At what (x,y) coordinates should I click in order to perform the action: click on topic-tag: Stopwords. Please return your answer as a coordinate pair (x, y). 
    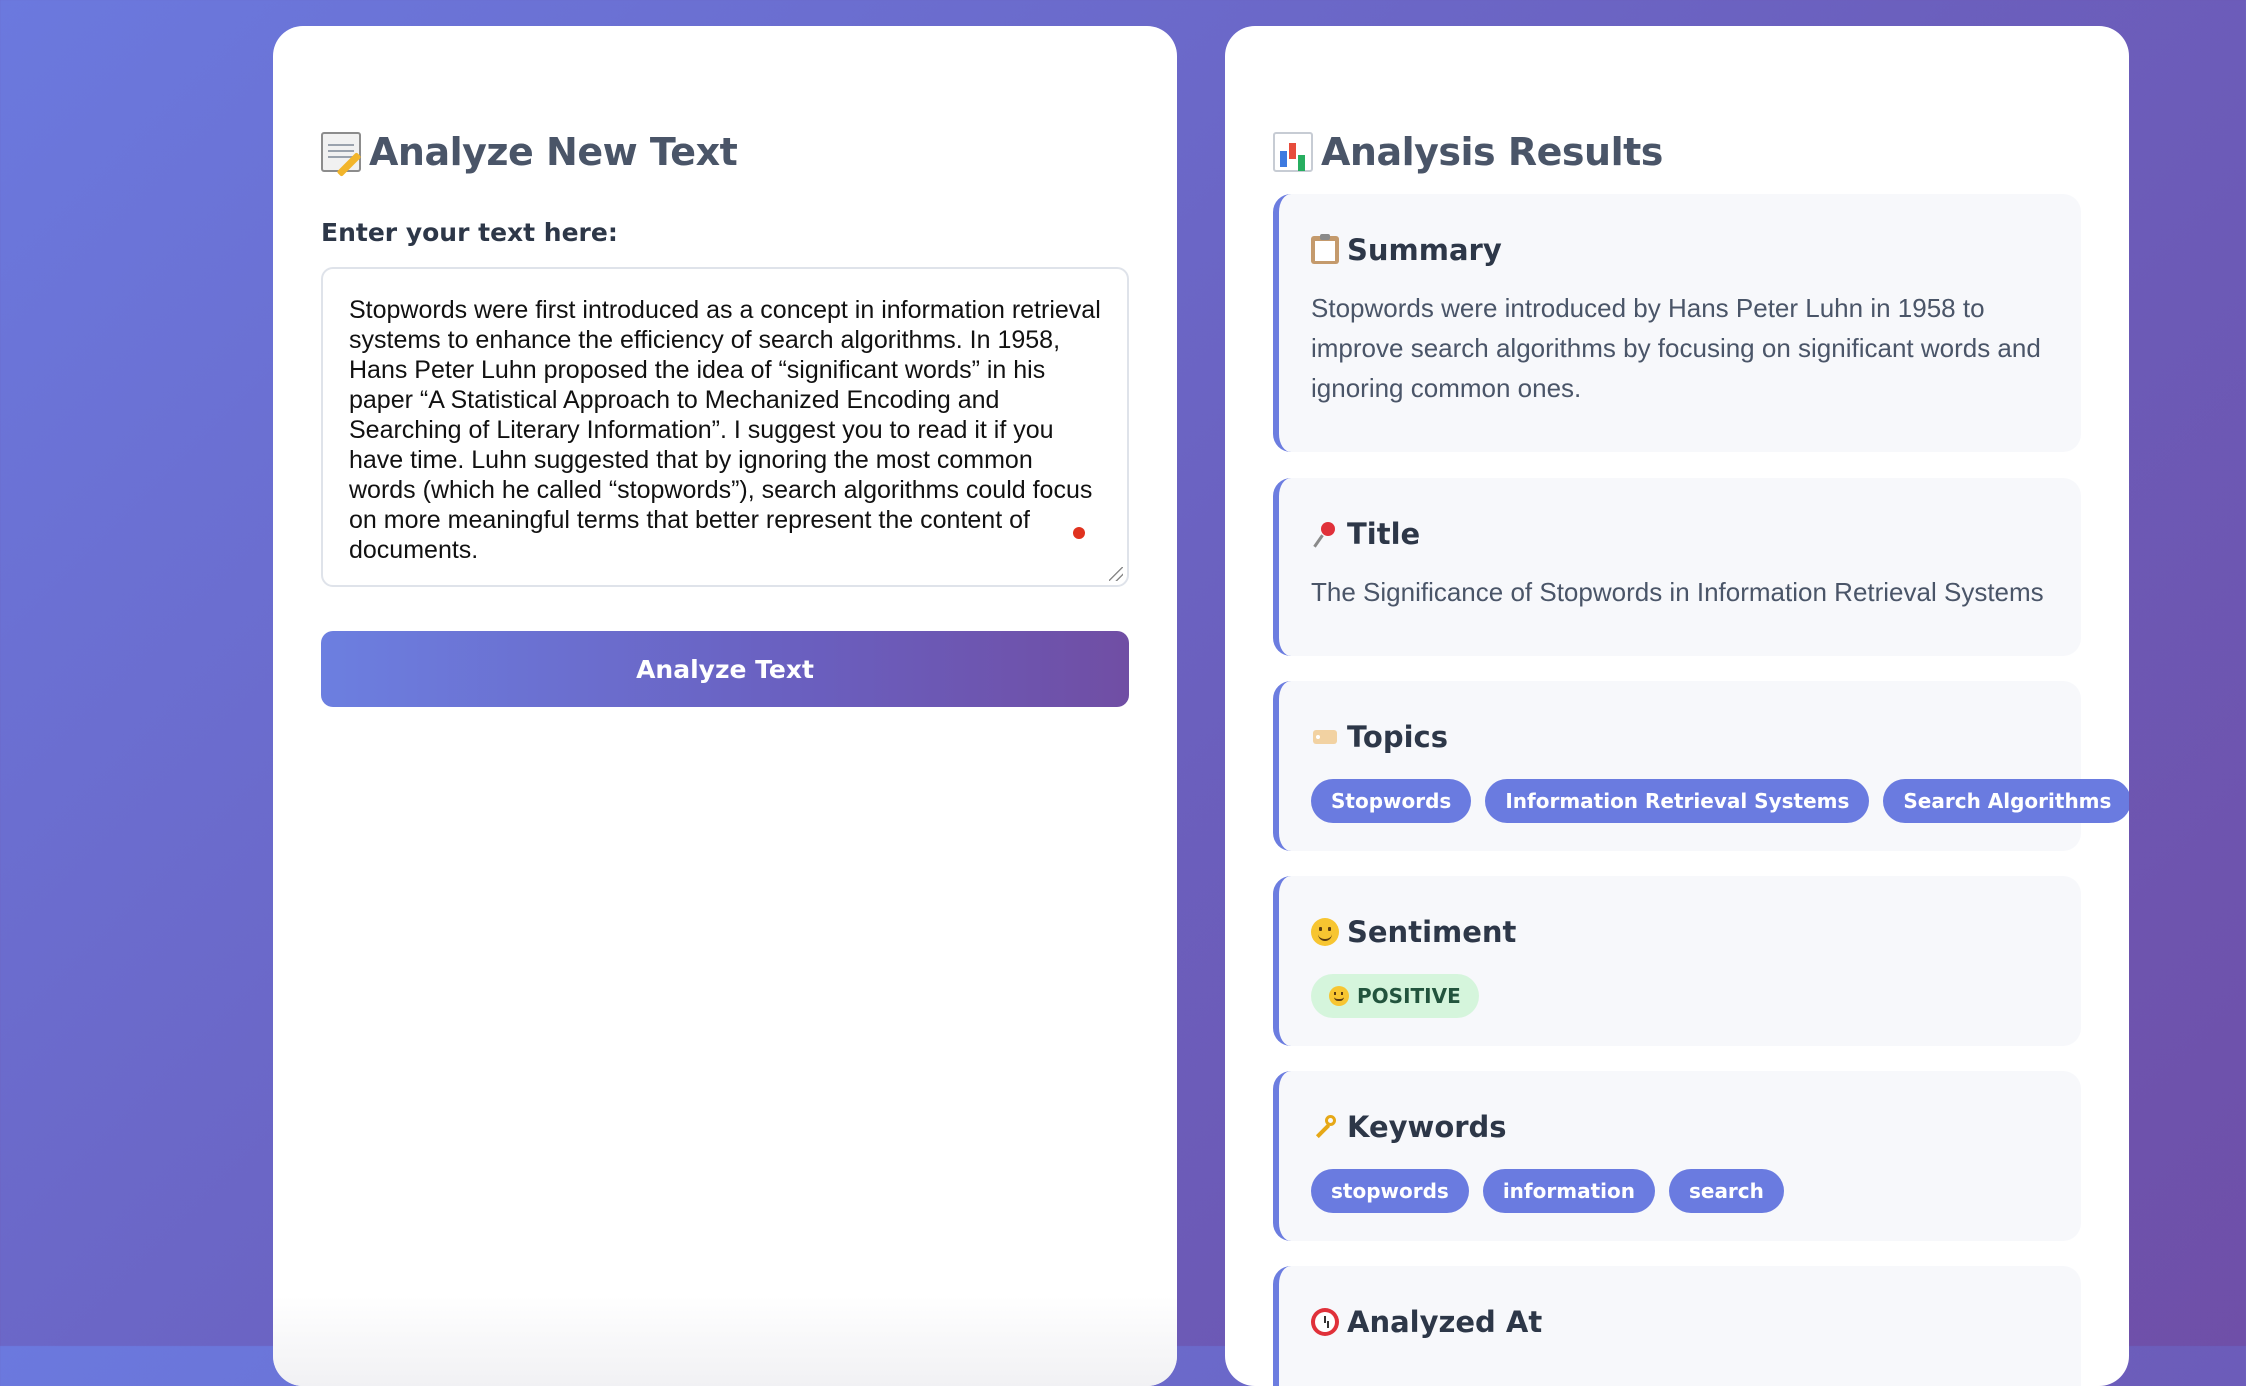
    Looking at the image, I should click on (1391, 801).